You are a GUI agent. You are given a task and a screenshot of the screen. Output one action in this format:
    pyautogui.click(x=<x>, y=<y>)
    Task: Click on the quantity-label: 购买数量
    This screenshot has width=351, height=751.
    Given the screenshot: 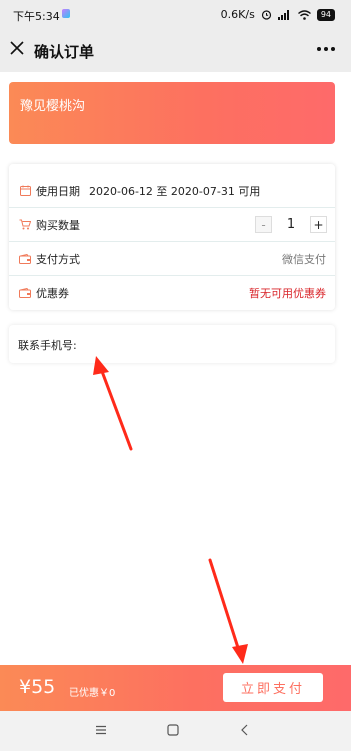 What is the action you would take?
    pyautogui.click(x=58, y=225)
    